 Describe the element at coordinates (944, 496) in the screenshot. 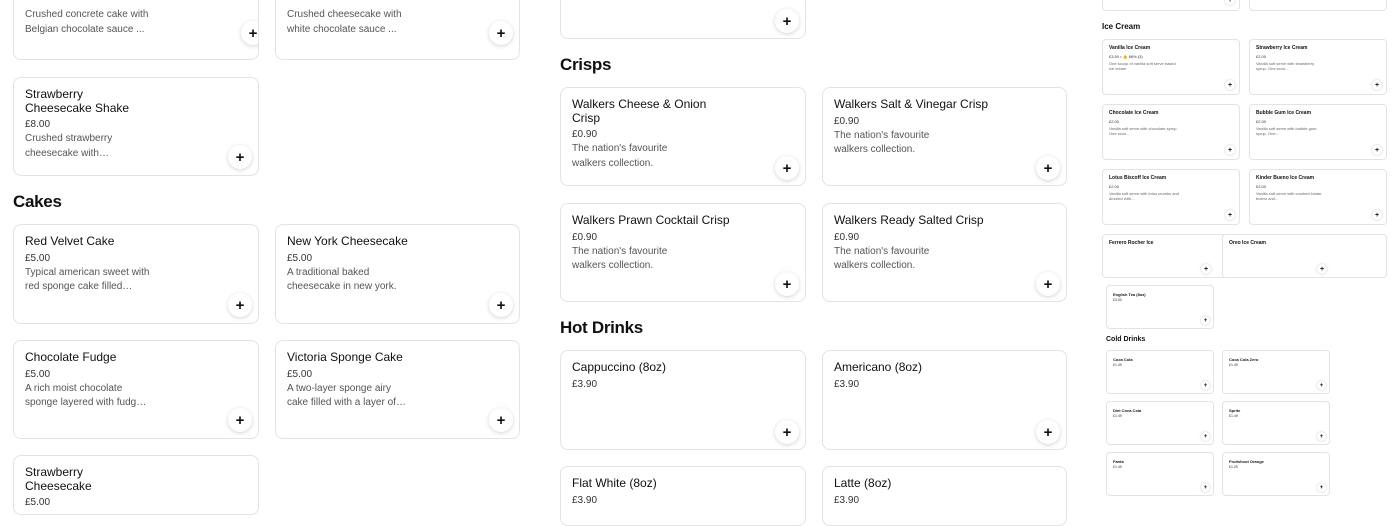

I see `menu-item-card: Latte (8oz) £3.90` at that location.